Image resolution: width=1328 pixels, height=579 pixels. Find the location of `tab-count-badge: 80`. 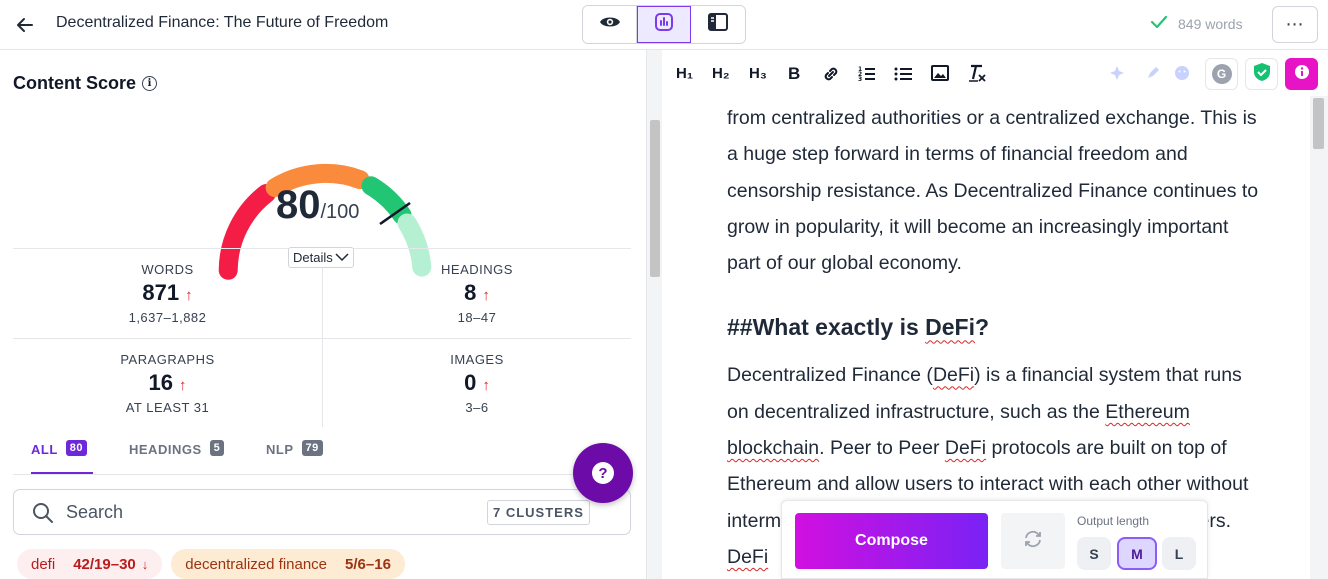

tab-count-badge: 80 is located at coordinates (76, 448).